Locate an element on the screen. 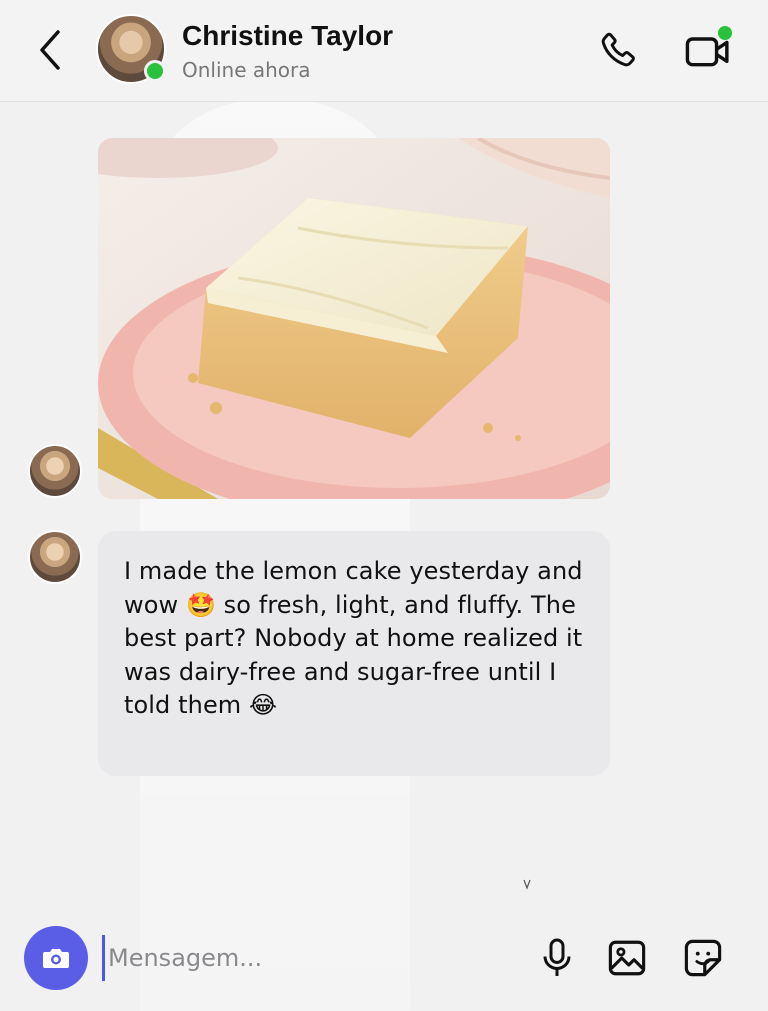 The image size is (768, 1011). sticker-icon is located at coordinates (703, 958).